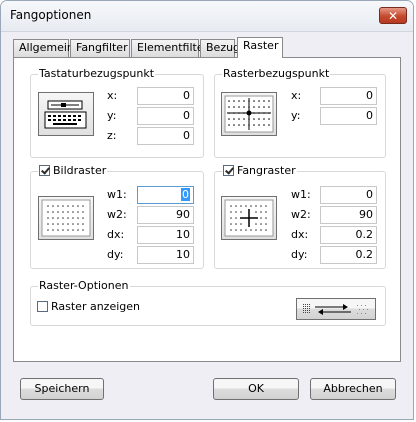 This screenshot has width=416, height=422. I want to click on tastatur-x-value: 0, so click(186, 95).